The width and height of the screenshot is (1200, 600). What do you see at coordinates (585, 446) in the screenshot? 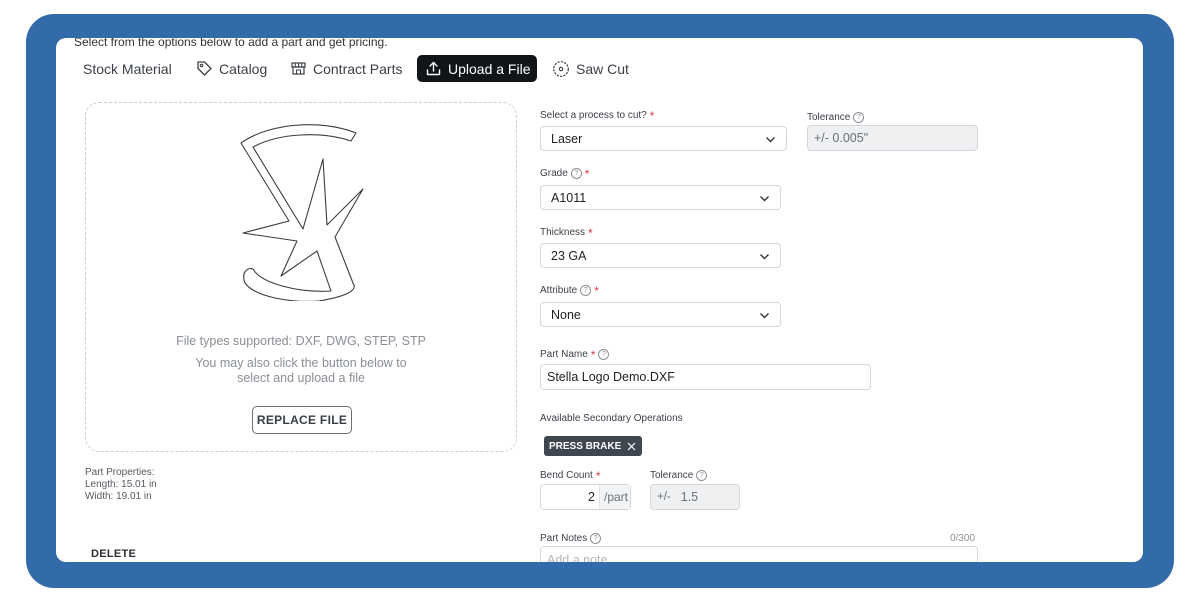
I see `chip-label: PRESS BRAKE` at bounding box center [585, 446].